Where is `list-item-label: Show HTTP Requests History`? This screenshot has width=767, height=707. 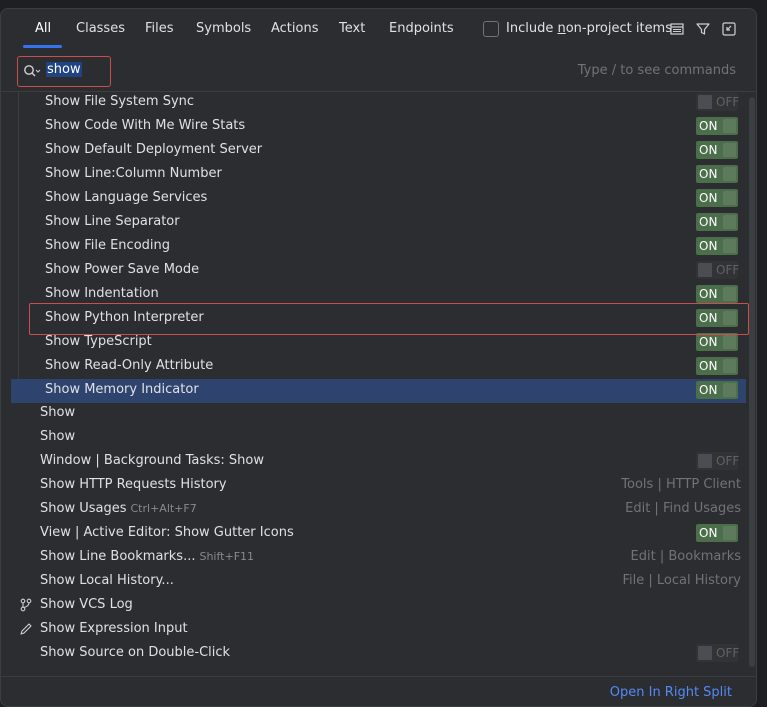 list-item-label: Show HTTP Requests History is located at coordinates (133, 484).